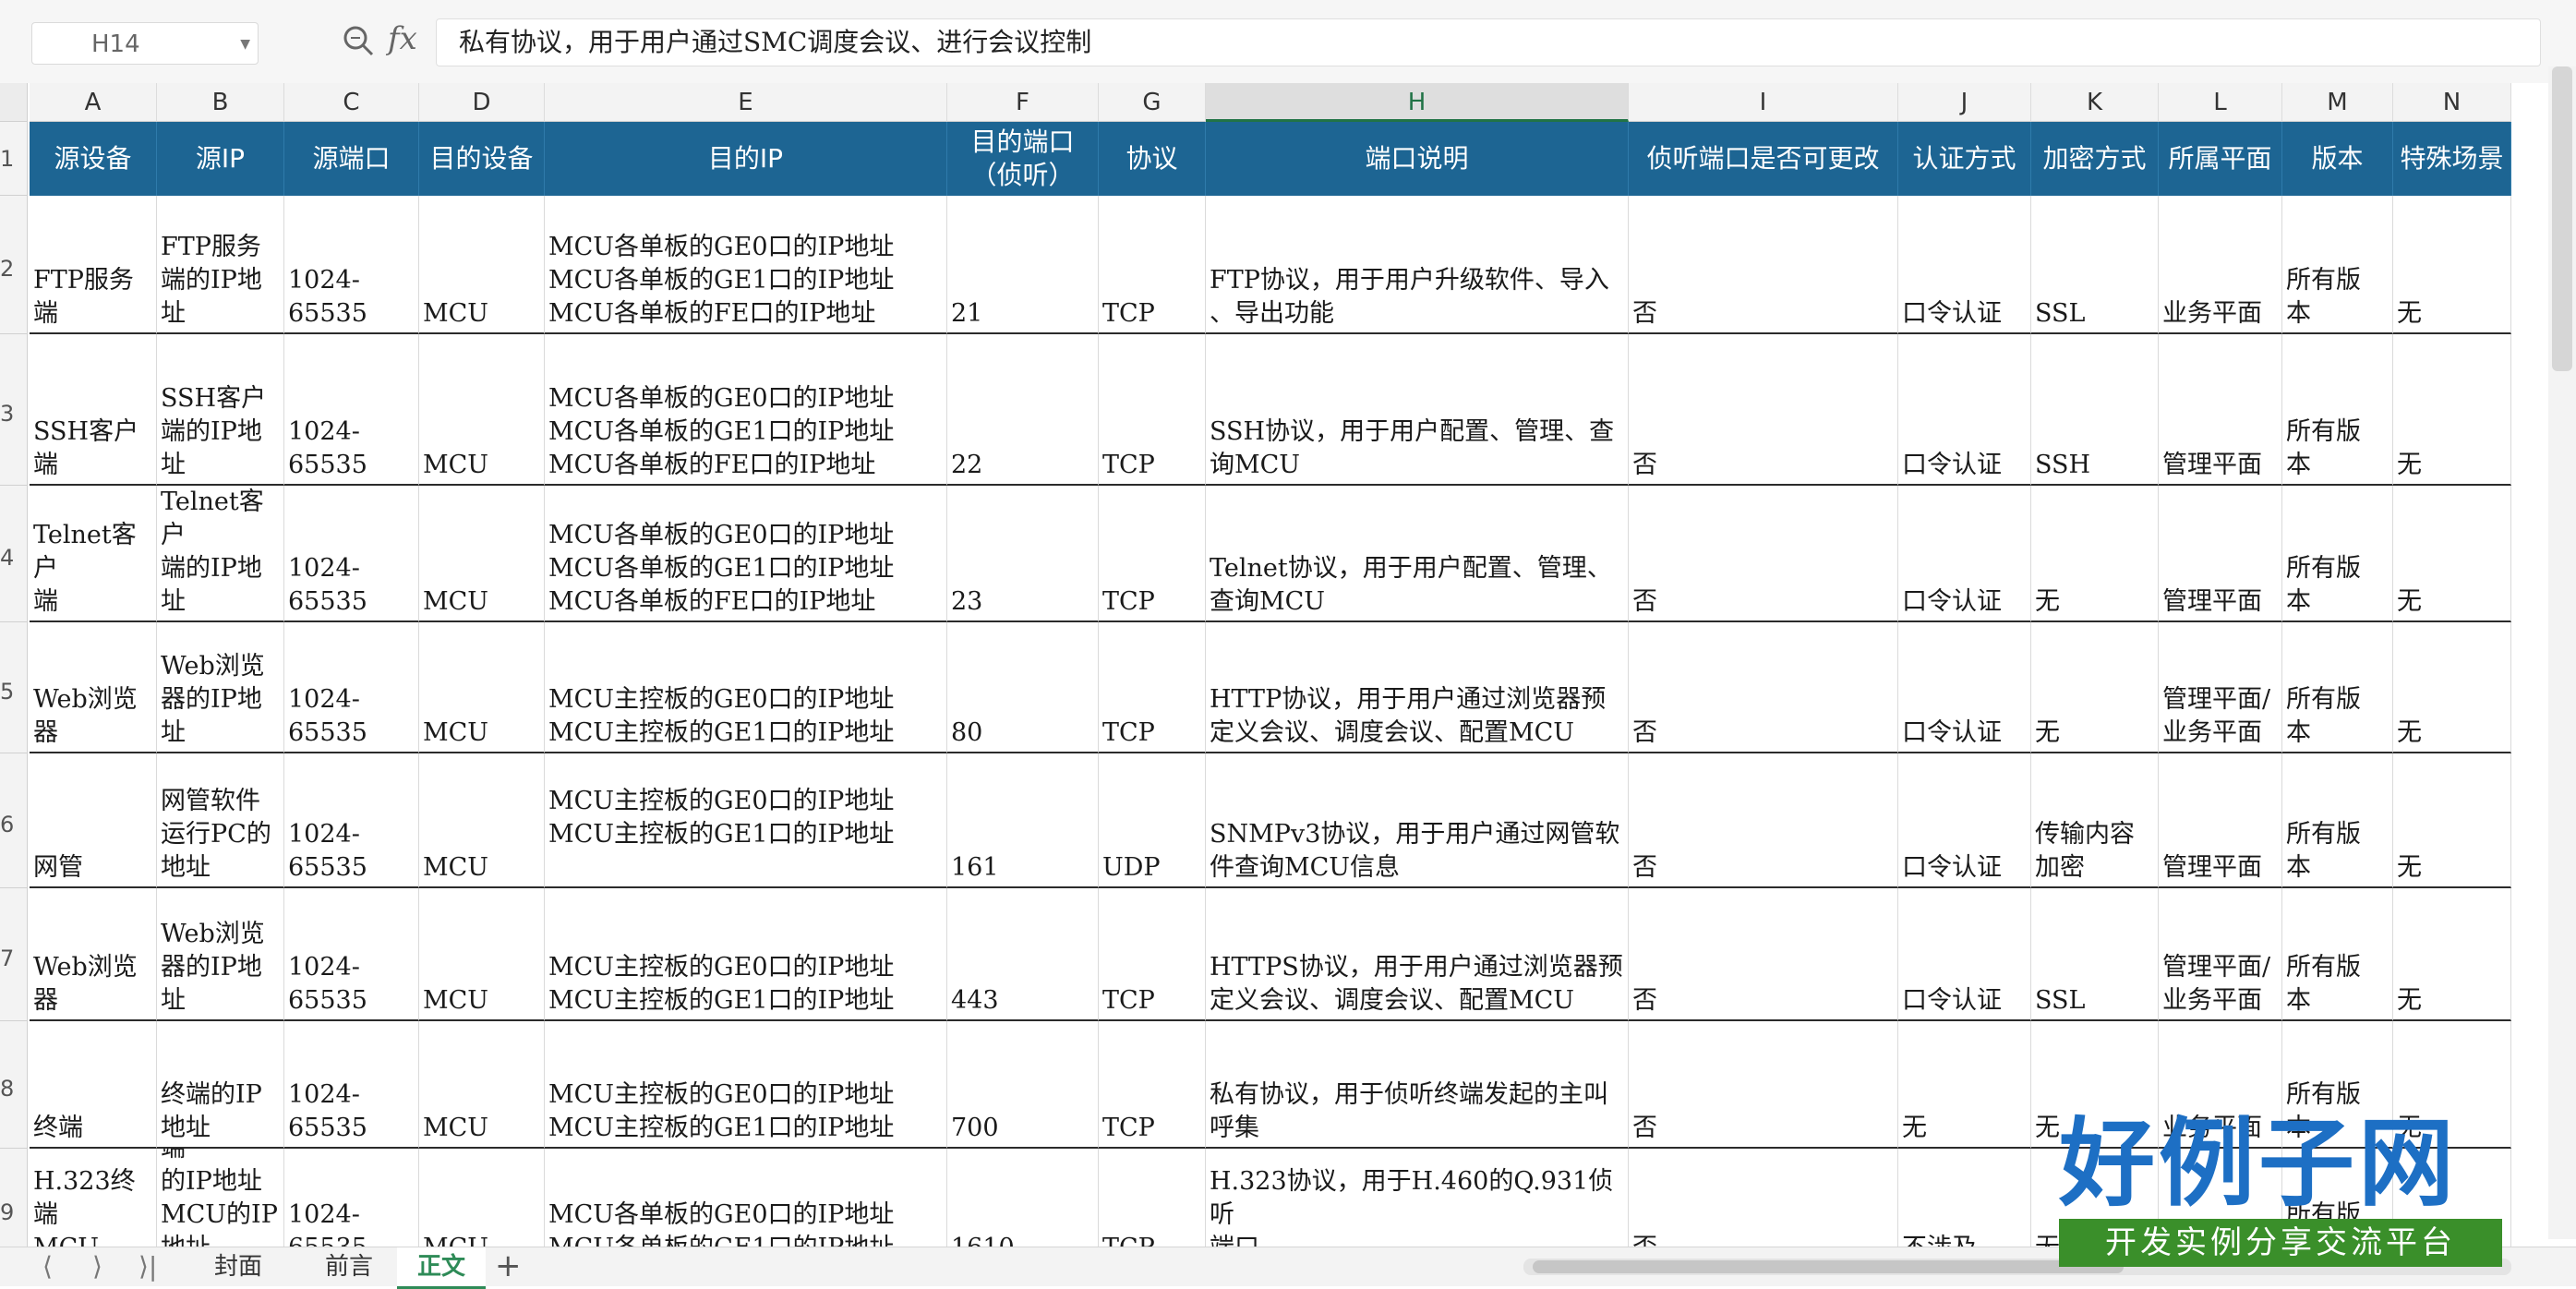  I want to click on table-cell: Telnet协议，用于用户配置、管理、 查询MCU, so click(1417, 554).